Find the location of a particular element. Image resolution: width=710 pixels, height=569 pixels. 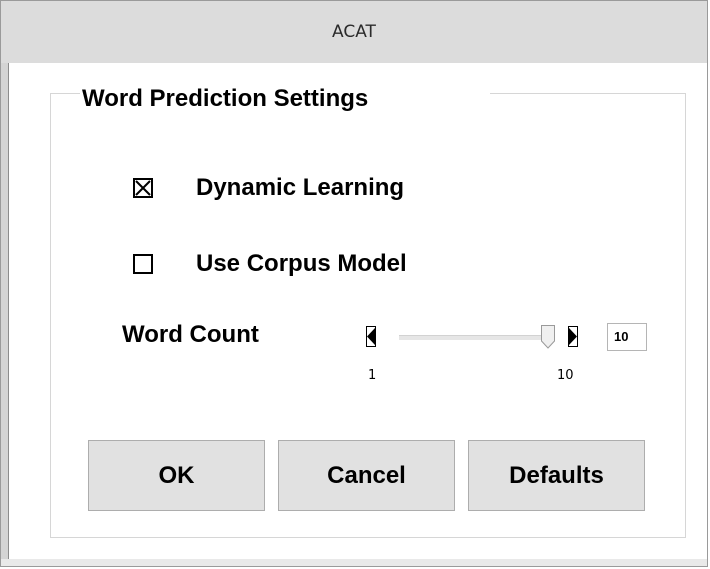

slider-max-label: 10 is located at coordinates (565, 375).